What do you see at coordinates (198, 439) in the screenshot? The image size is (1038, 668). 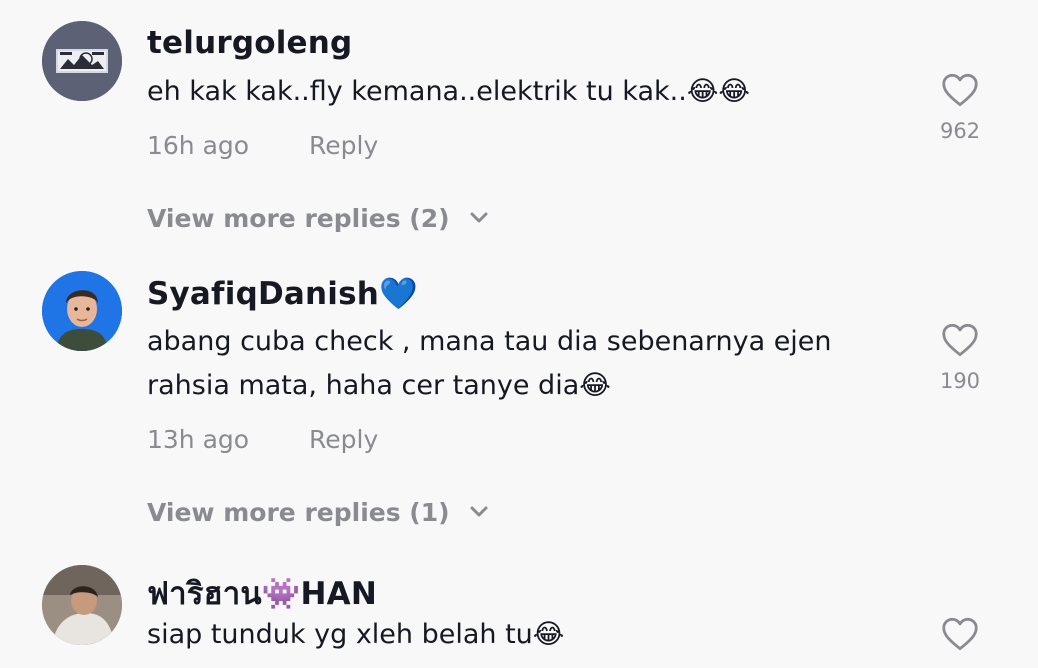 I see `timestamp: 13h ago` at bounding box center [198, 439].